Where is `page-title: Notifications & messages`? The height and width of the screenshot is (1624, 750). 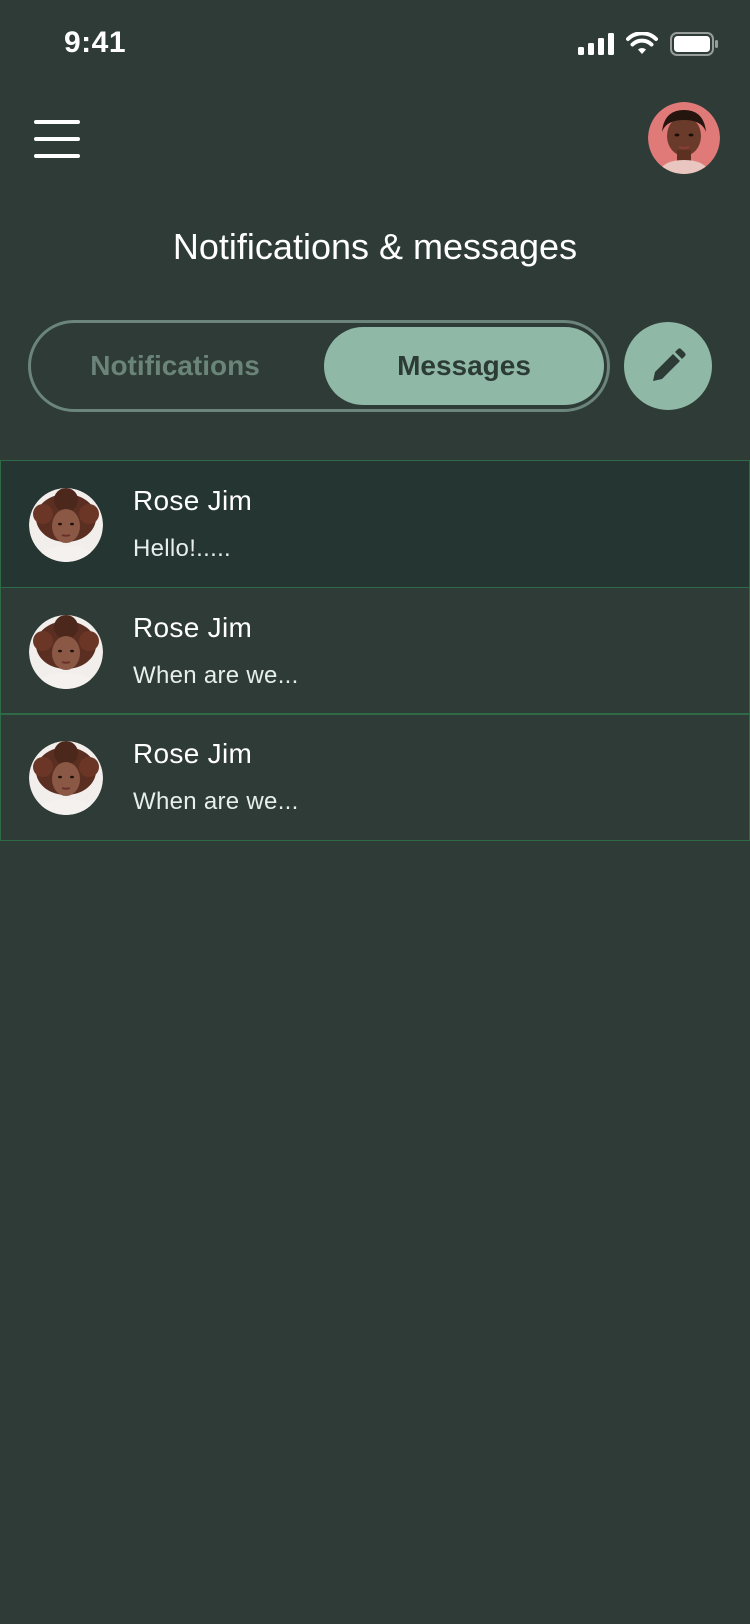 page-title: Notifications & messages is located at coordinates (375, 246).